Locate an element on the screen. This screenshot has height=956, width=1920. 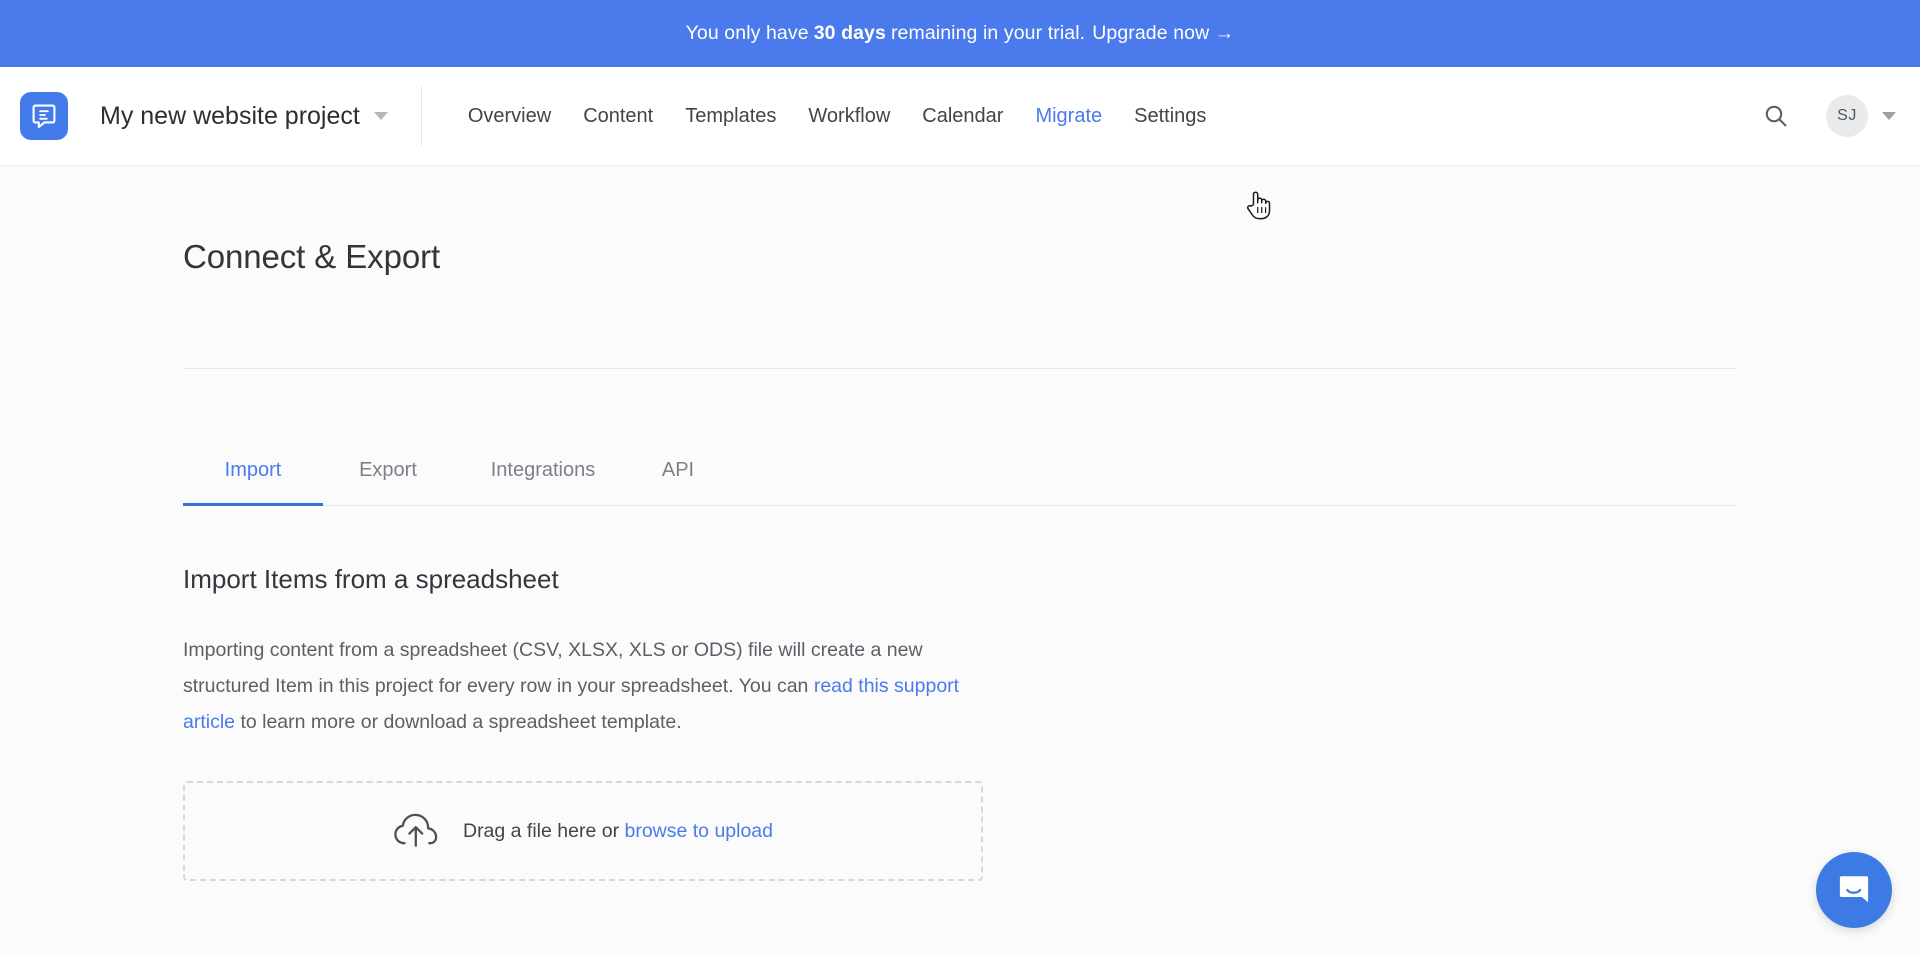
tab-import: Import is located at coordinates (253, 482).